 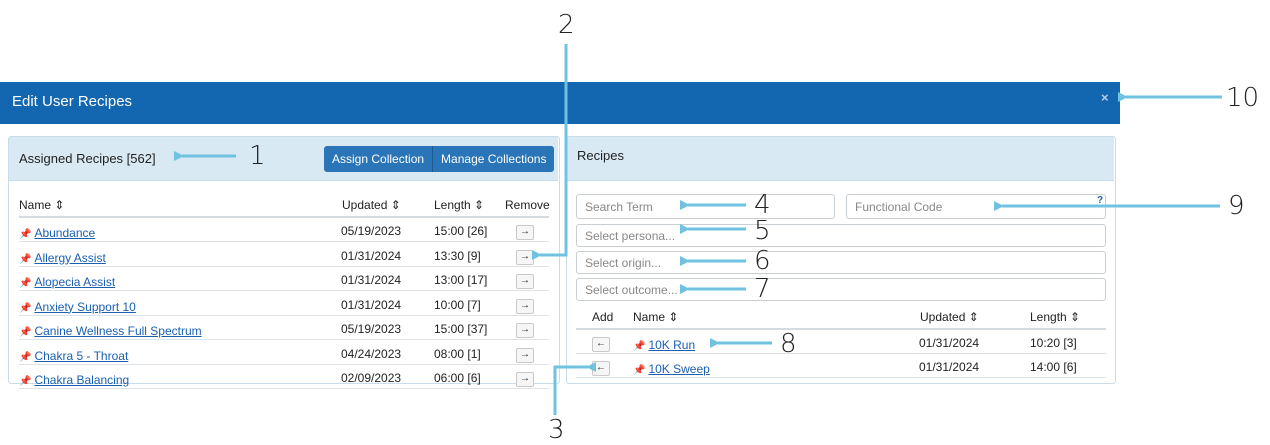 What do you see at coordinates (84, 307) in the screenshot?
I see `recipe-link: Anxiety Support 10` at bounding box center [84, 307].